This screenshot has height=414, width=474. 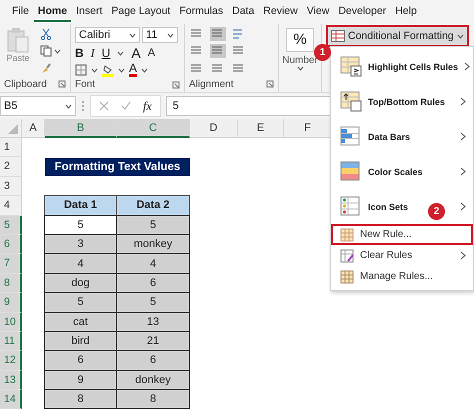 I want to click on data-bars-icon, so click(x=351, y=136).